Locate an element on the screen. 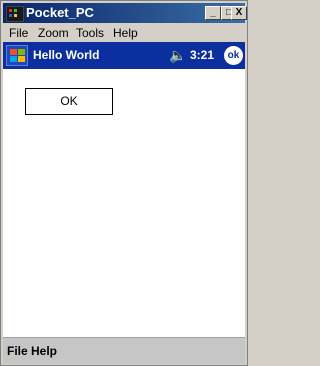 This screenshot has height=366, width=320. menu-tools: Tools is located at coordinates (90, 33).